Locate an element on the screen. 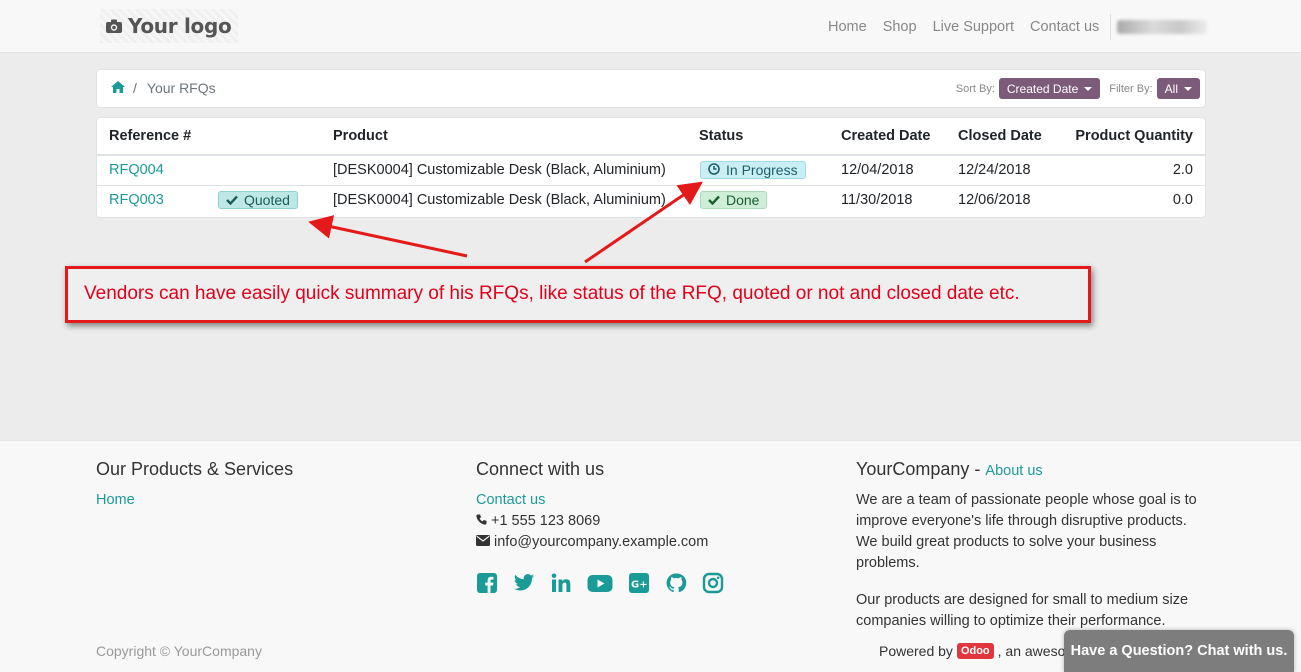 The image size is (1301, 672). copyright: Copyright © YourCompany is located at coordinates (179, 651).